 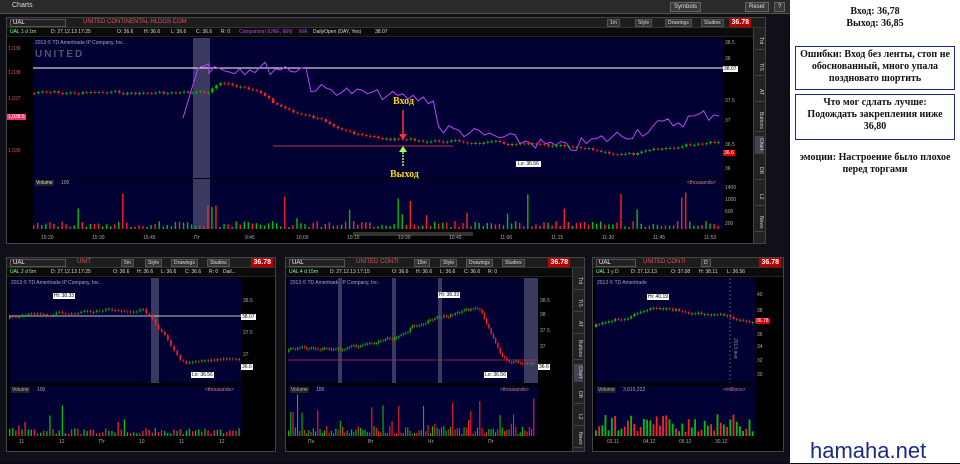 I want to click on time-axis-scroll, so click(x=378, y=236).